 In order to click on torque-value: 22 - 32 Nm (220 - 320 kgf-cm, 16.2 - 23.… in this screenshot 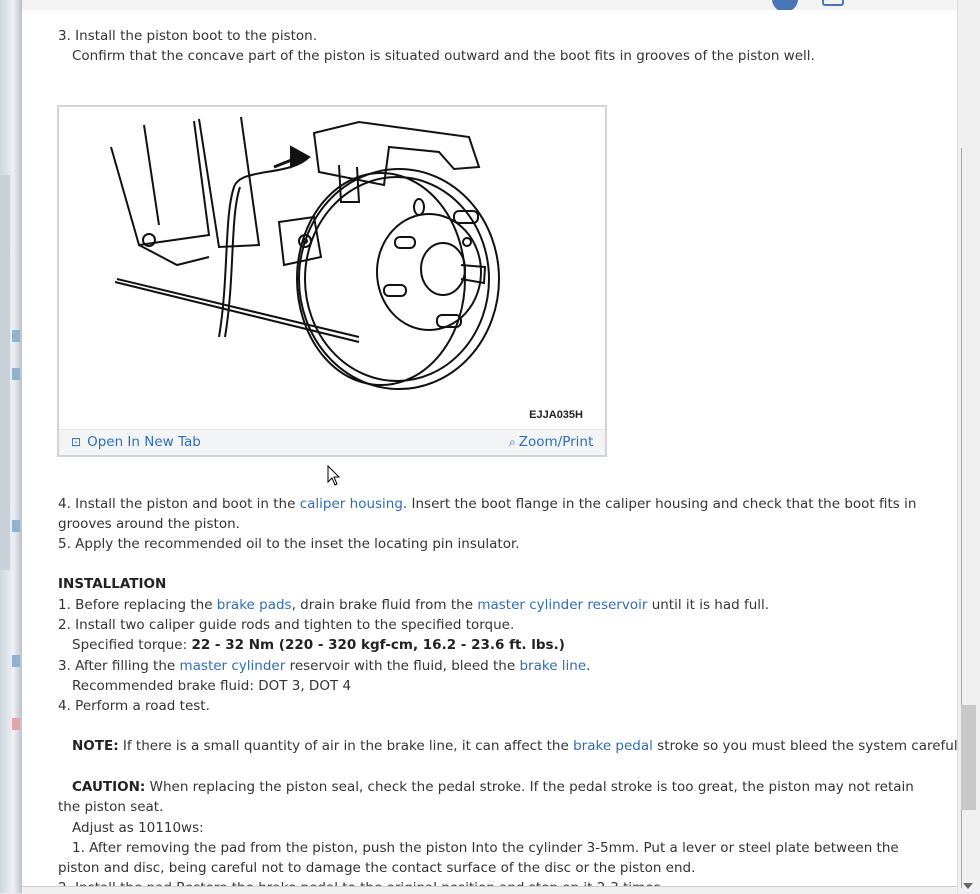, I will do `click(378, 645)`.